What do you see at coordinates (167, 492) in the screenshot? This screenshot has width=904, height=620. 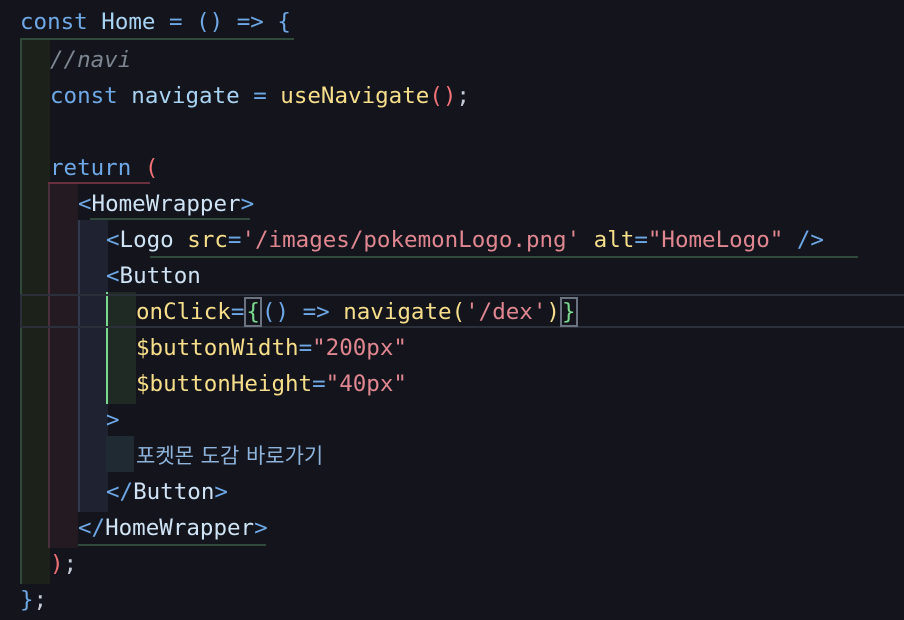 I see `code-text: </Button>` at bounding box center [167, 492].